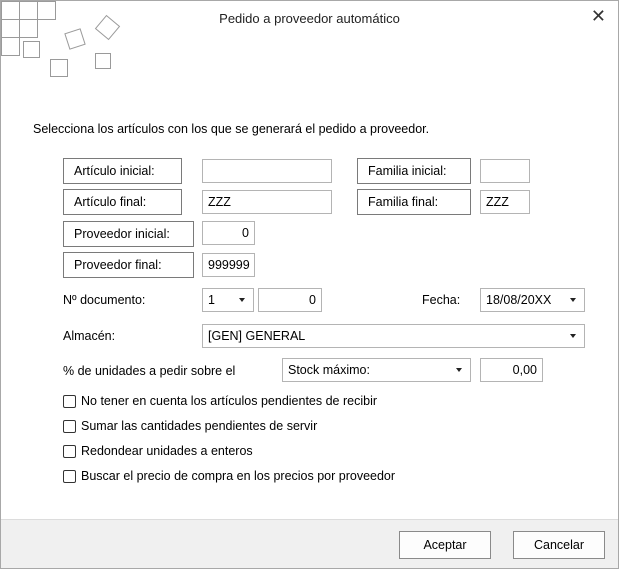 The width and height of the screenshot is (619, 569). What do you see at coordinates (228, 300) in the screenshot?
I see `documento-serie-select: 1` at bounding box center [228, 300].